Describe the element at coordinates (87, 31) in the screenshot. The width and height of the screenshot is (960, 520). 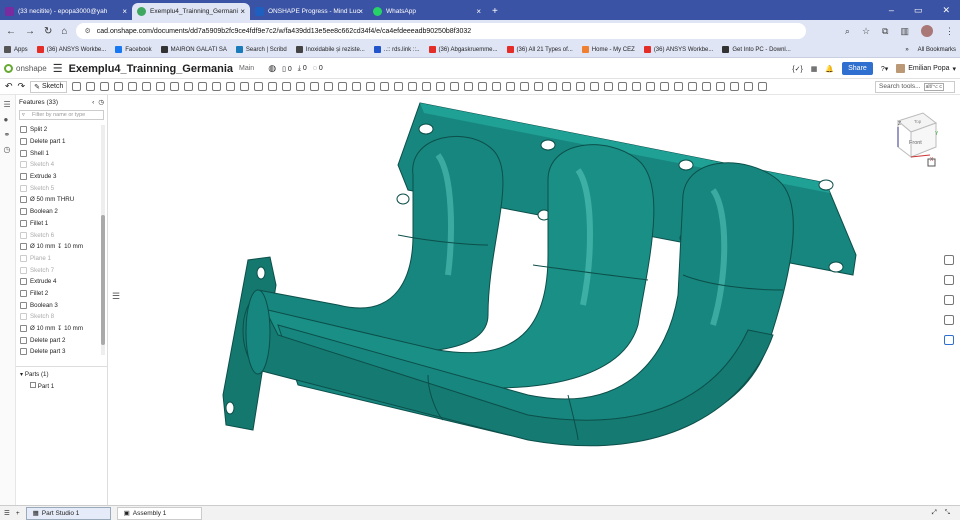
I see `site-info-icon: ⚙` at that location.